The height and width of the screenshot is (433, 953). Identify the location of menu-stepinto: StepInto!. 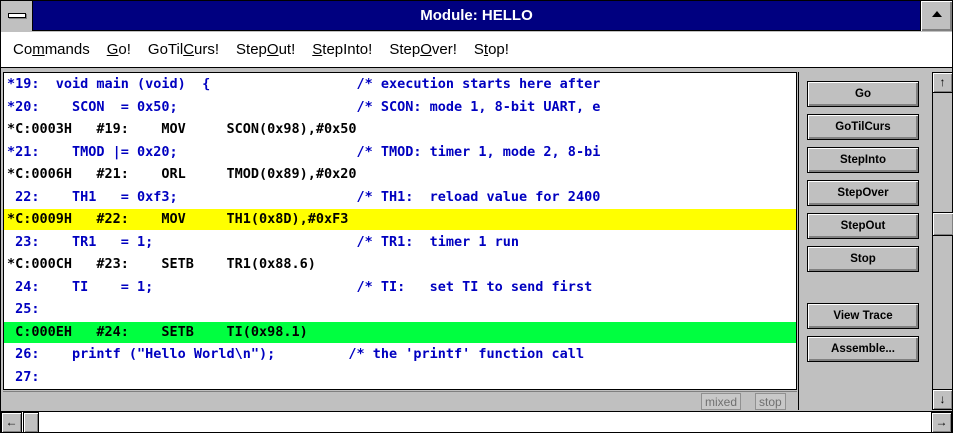
(342, 49).